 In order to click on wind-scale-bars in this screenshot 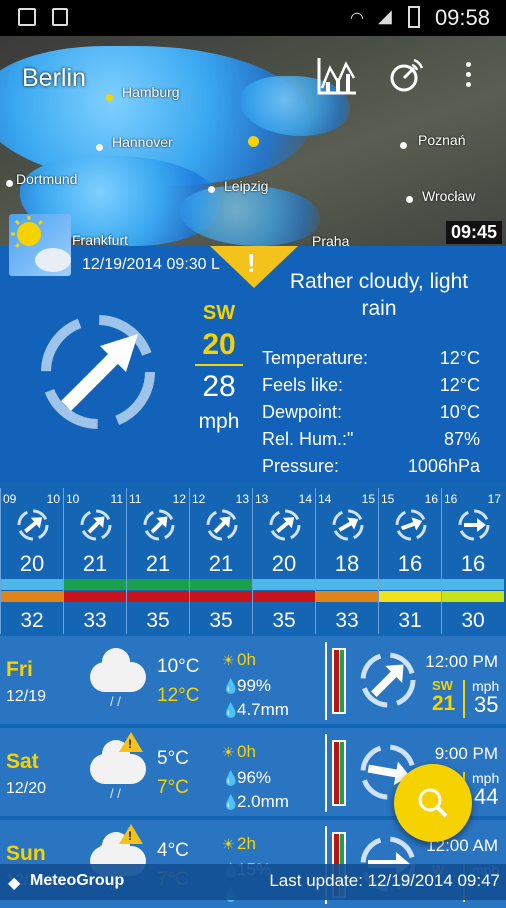, I will do `click(339, 681)`.